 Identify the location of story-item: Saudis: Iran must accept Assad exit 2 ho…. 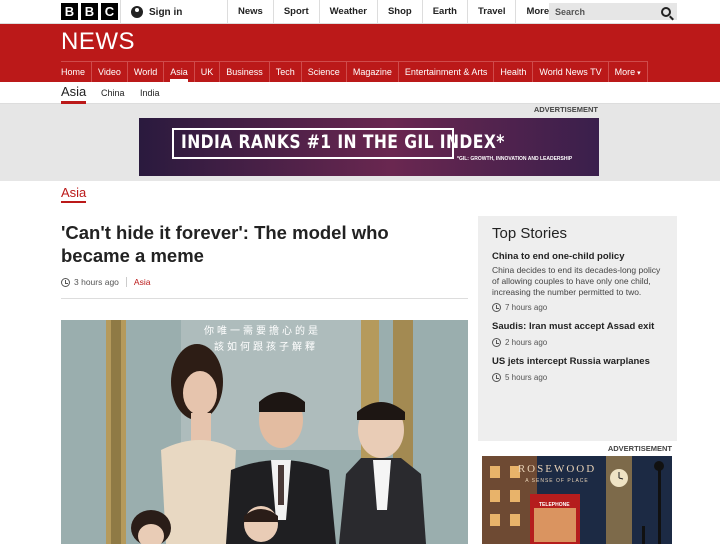
(577, 334).